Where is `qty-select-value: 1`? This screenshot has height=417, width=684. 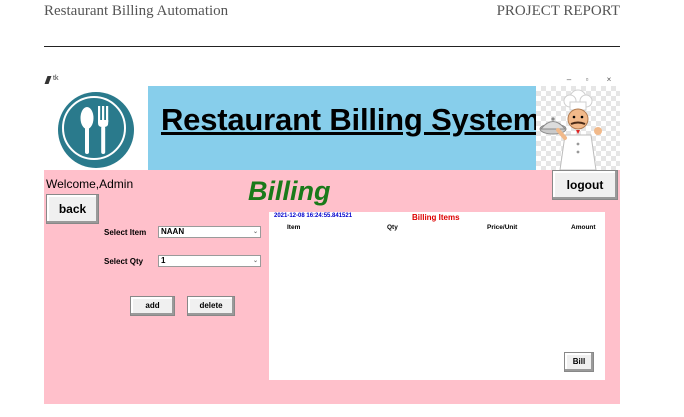
qty-select-value: 1 is located at coordinates (163, 260).